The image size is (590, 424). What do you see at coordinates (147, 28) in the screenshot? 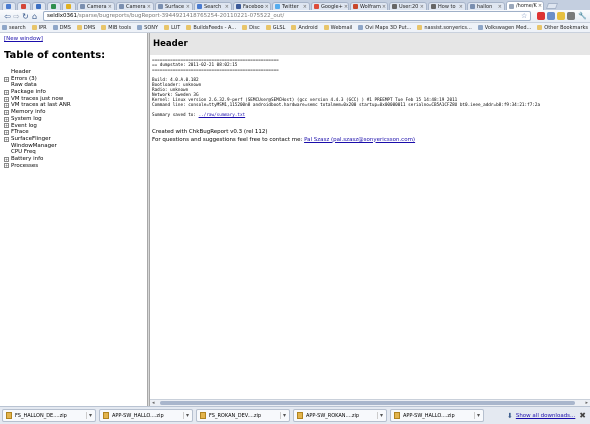
I see `bookmark-item: SONY` at bounding box center [147, 28].